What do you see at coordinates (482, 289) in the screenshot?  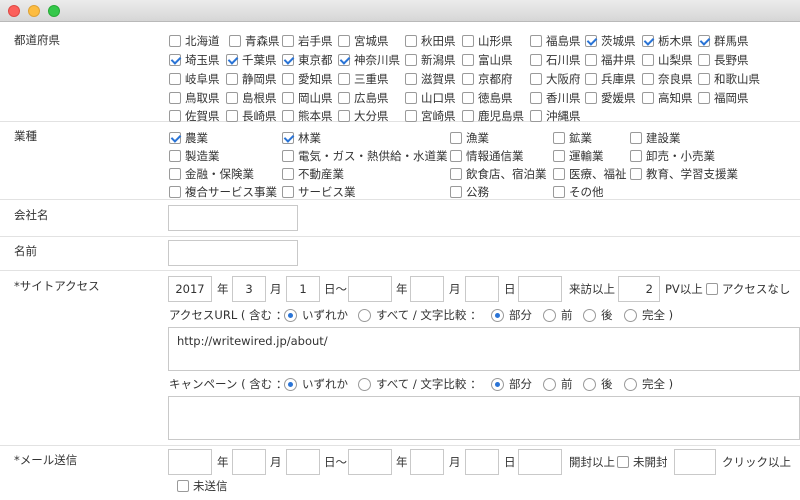 I see `access-end-day-input` at bounding box center [482, 289].